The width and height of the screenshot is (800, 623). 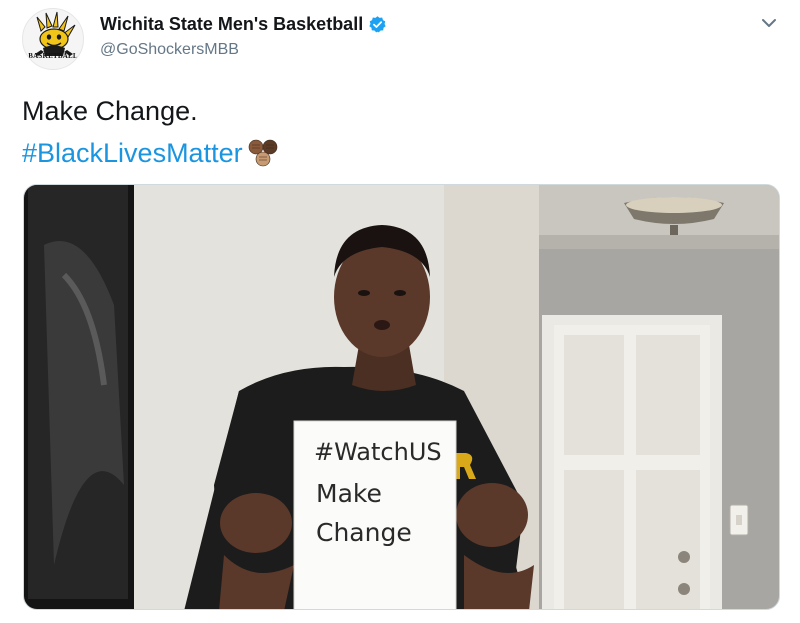 What do you see at coordinates (132, 153) in the screenshot?
I see `hashtag-link: #BlackLivesMatter` at bounding box center [132, 153].